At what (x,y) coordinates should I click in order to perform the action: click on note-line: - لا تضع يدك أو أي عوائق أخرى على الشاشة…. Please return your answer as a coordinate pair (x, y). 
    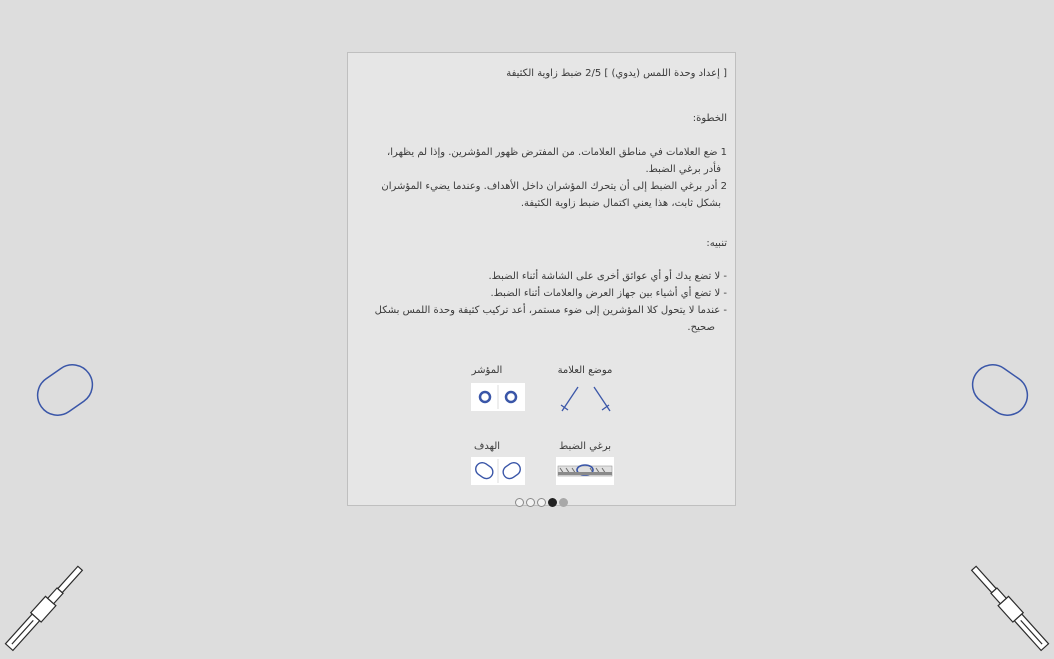
    Looking at the image, I should click on (607, 276).